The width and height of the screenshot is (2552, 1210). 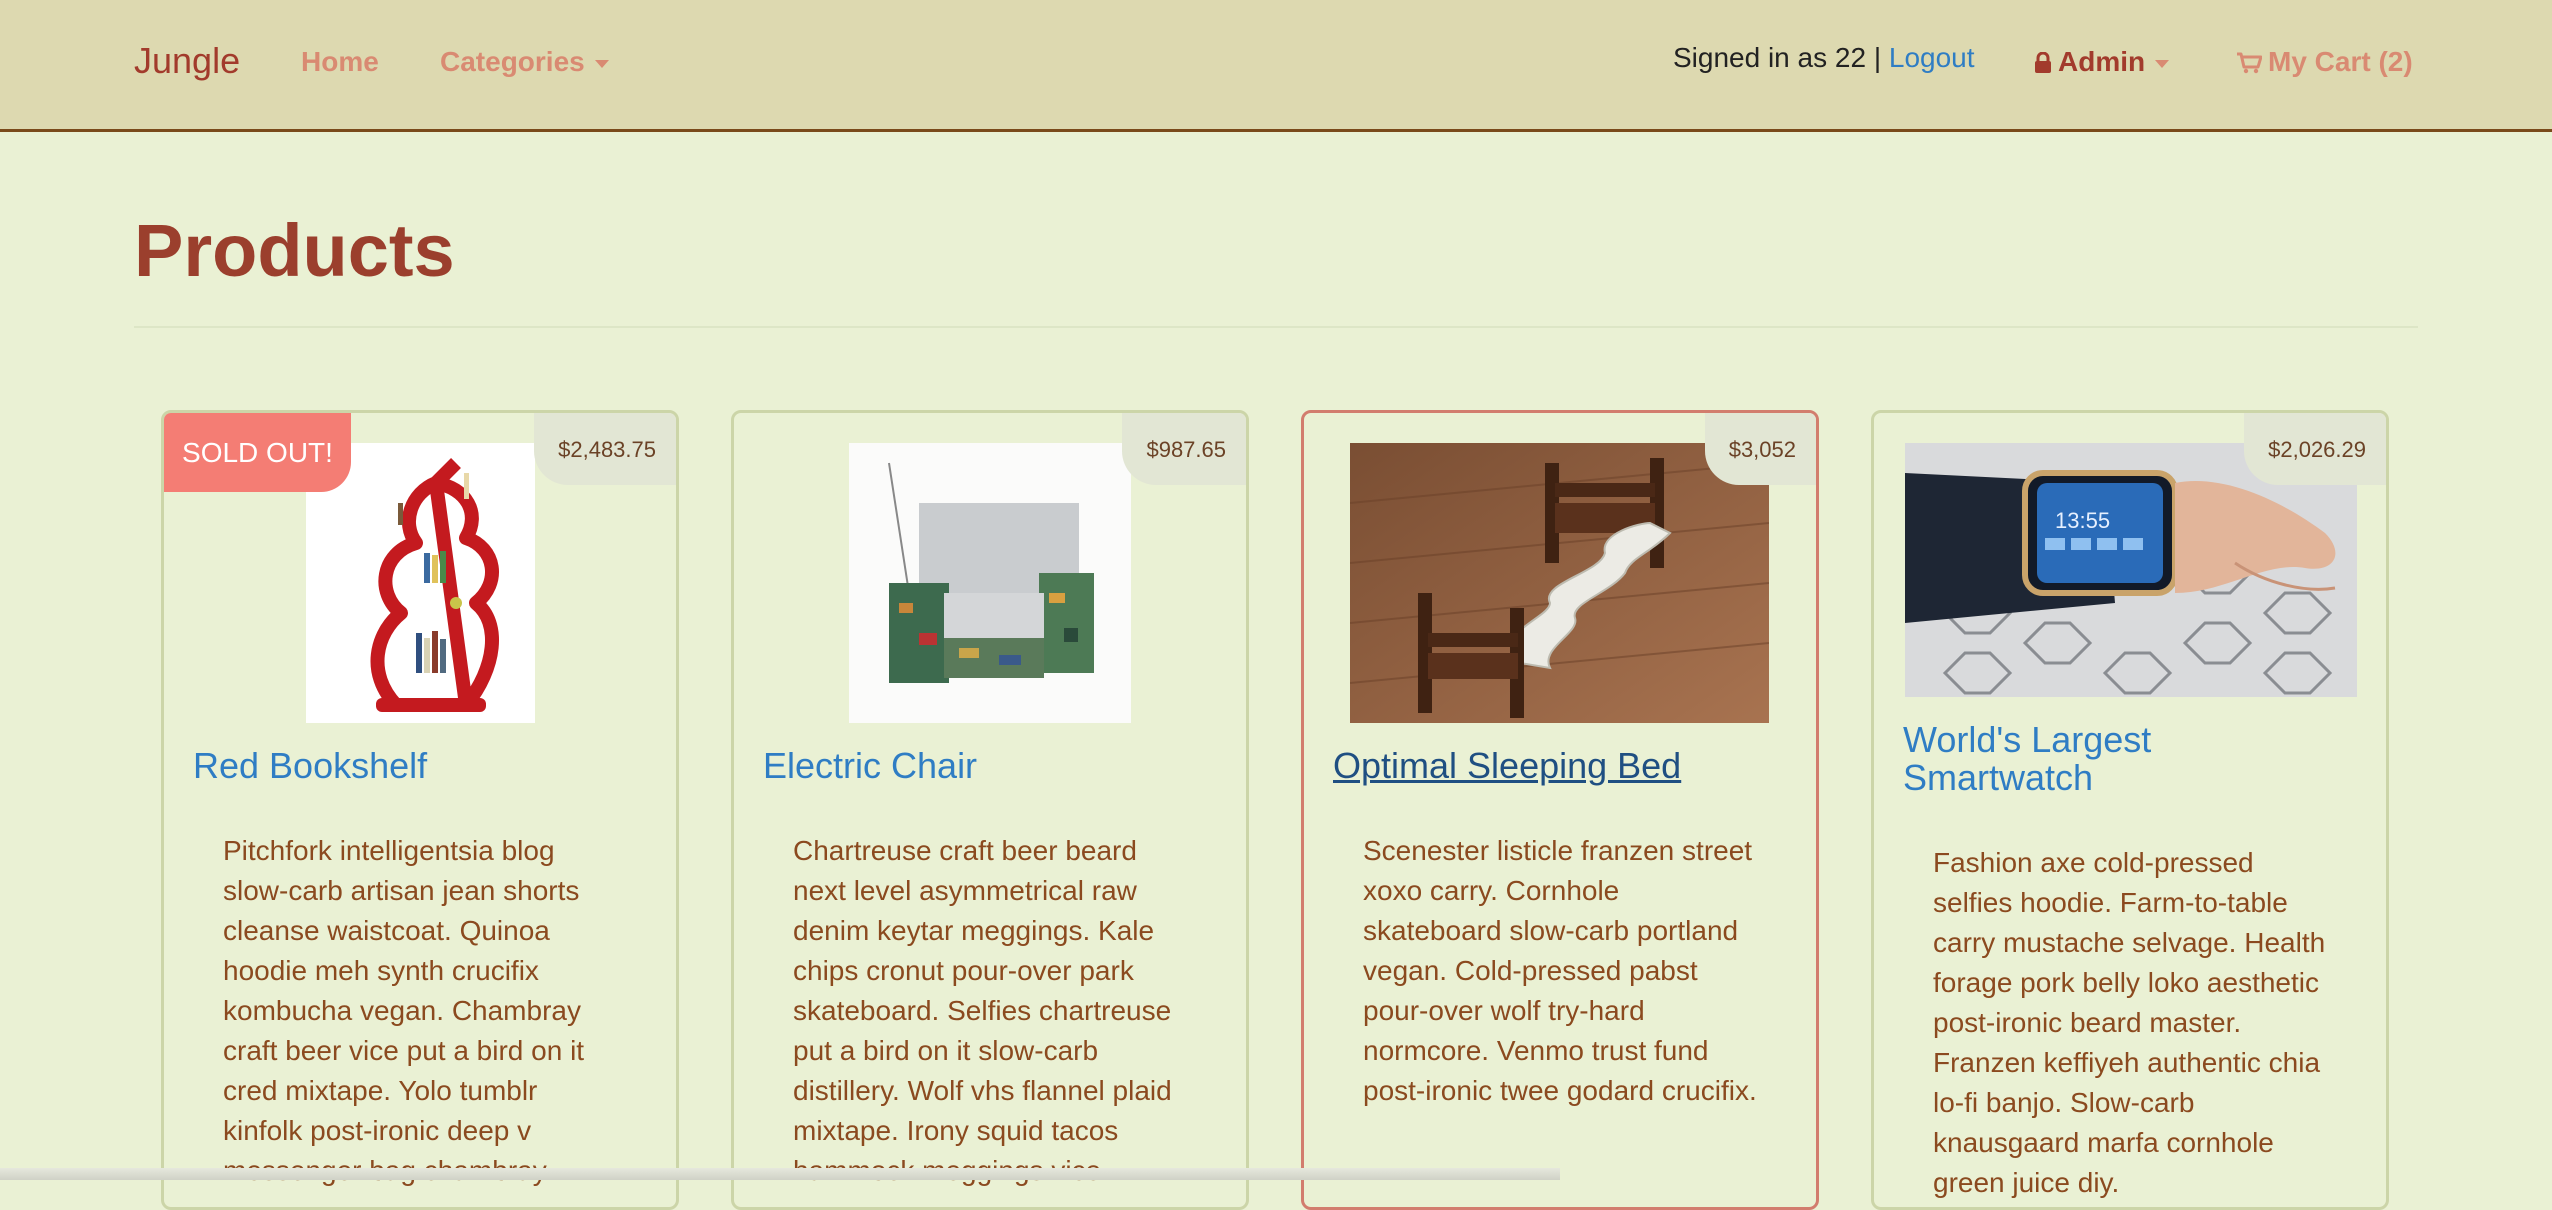 What do you see at coordinates (870, 766) in the screenshot?
I see `product-name-link: Electric Chair` at bounding box center [870, 766].